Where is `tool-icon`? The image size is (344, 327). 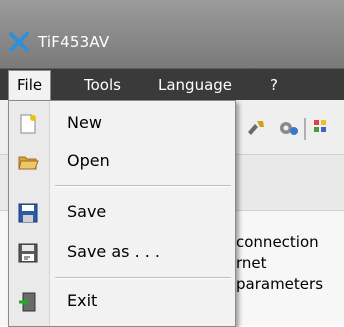
tool-icon is located at coordinates (256, 128).